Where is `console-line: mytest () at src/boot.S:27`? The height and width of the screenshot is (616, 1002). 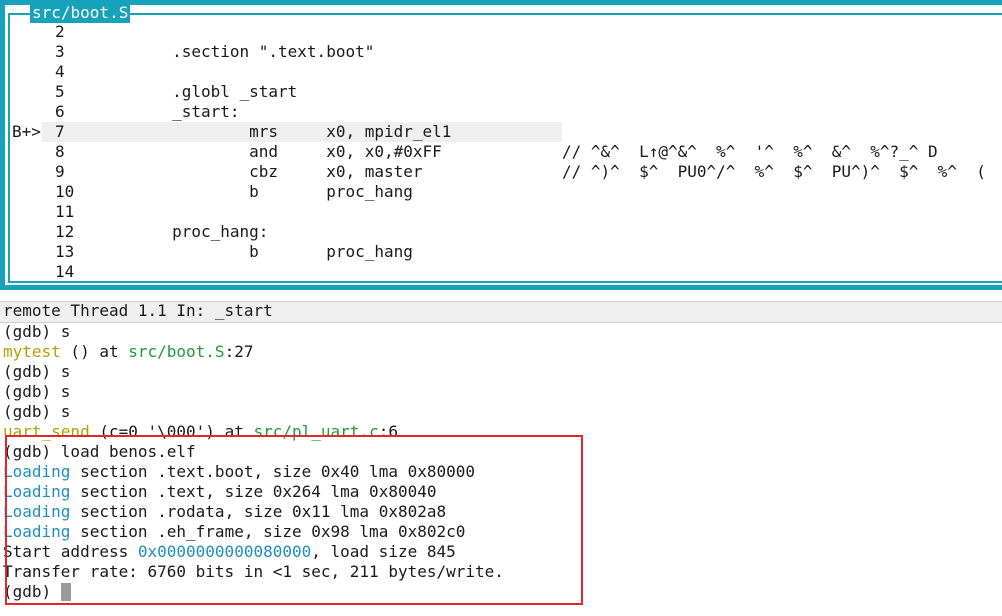
console-line: mytest () at src/boot.S:27 is located at coordinates (128, 351).